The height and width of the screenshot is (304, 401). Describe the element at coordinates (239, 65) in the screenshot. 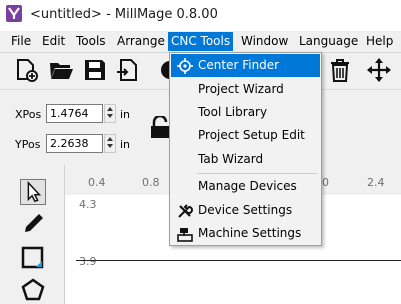

I see `menu-item-label: Center Finder` at that location.